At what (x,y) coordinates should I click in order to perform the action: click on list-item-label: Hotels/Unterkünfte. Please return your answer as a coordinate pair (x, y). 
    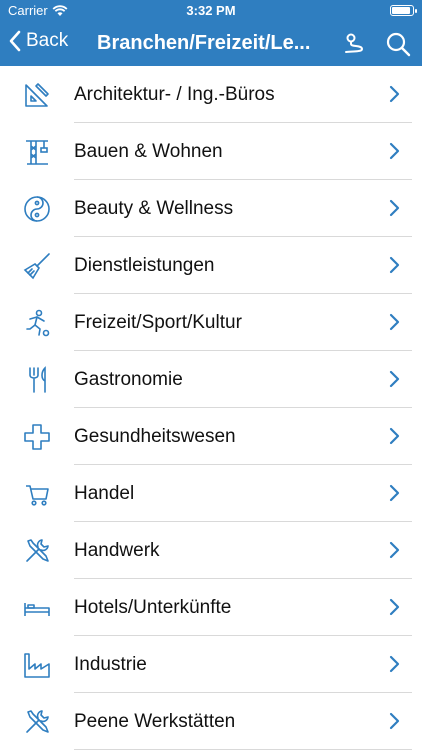
    Looking at the image, I should click on (153, 607).